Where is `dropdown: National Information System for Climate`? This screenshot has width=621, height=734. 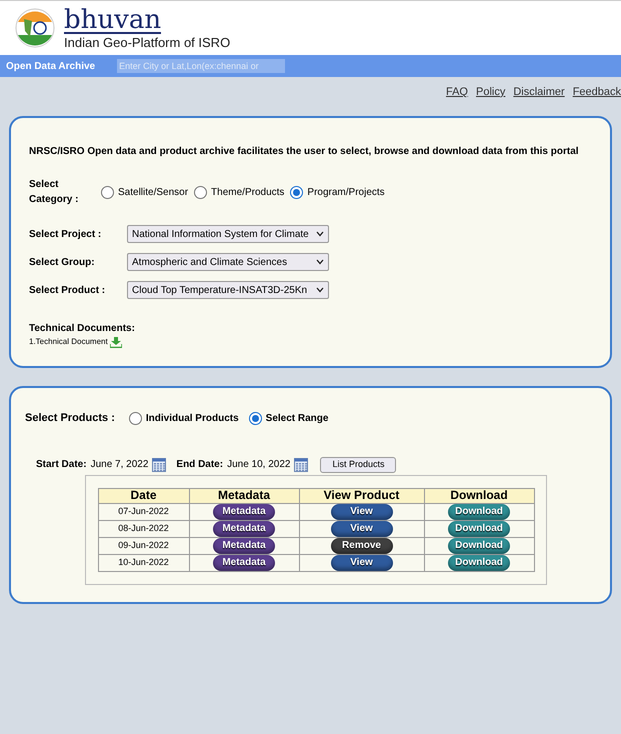
dropdown: National Information System for Climate is located at coordinates (228, 234).